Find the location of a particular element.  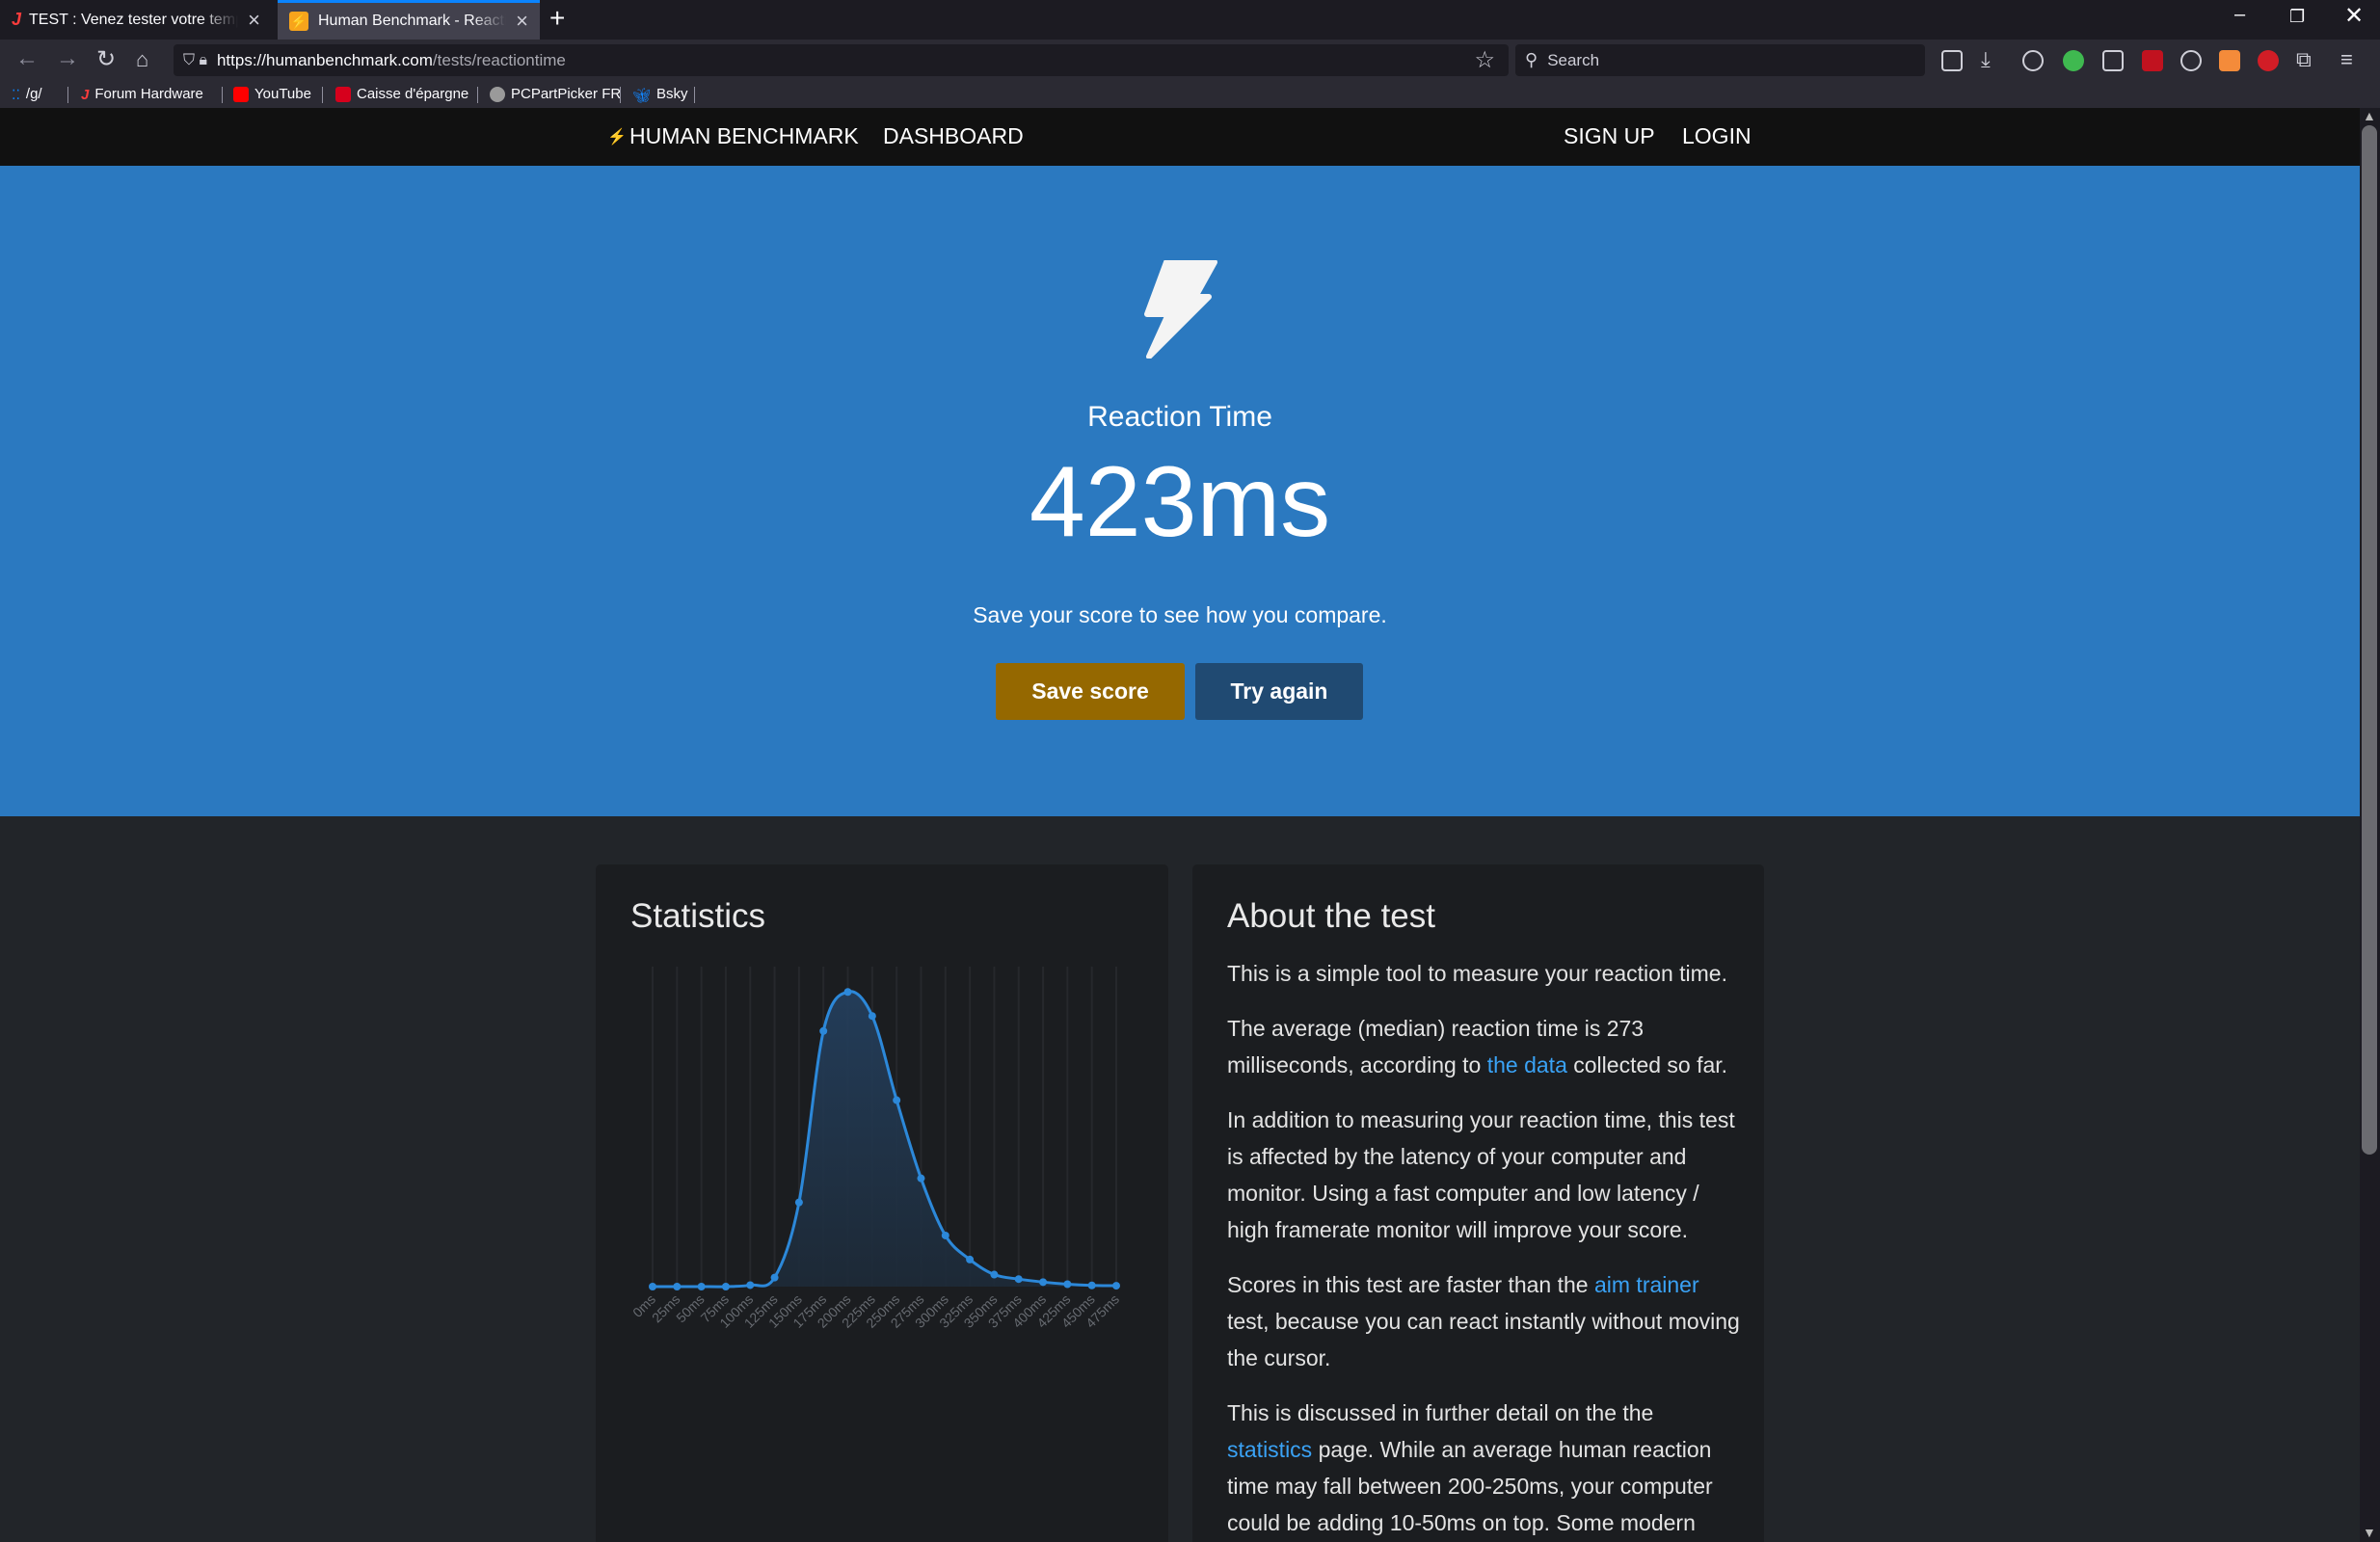

search-input: ⚲ Search is located at coordinates (1720, 60).